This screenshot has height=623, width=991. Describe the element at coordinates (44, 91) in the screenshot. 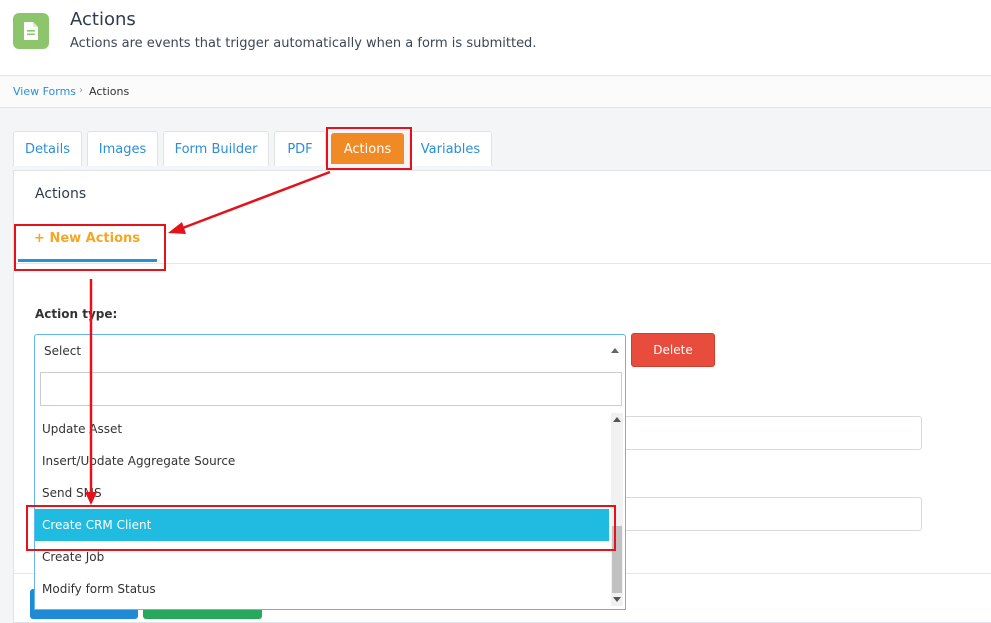

I see `breadcrumb-link-view-forms: View Forms` at that location.